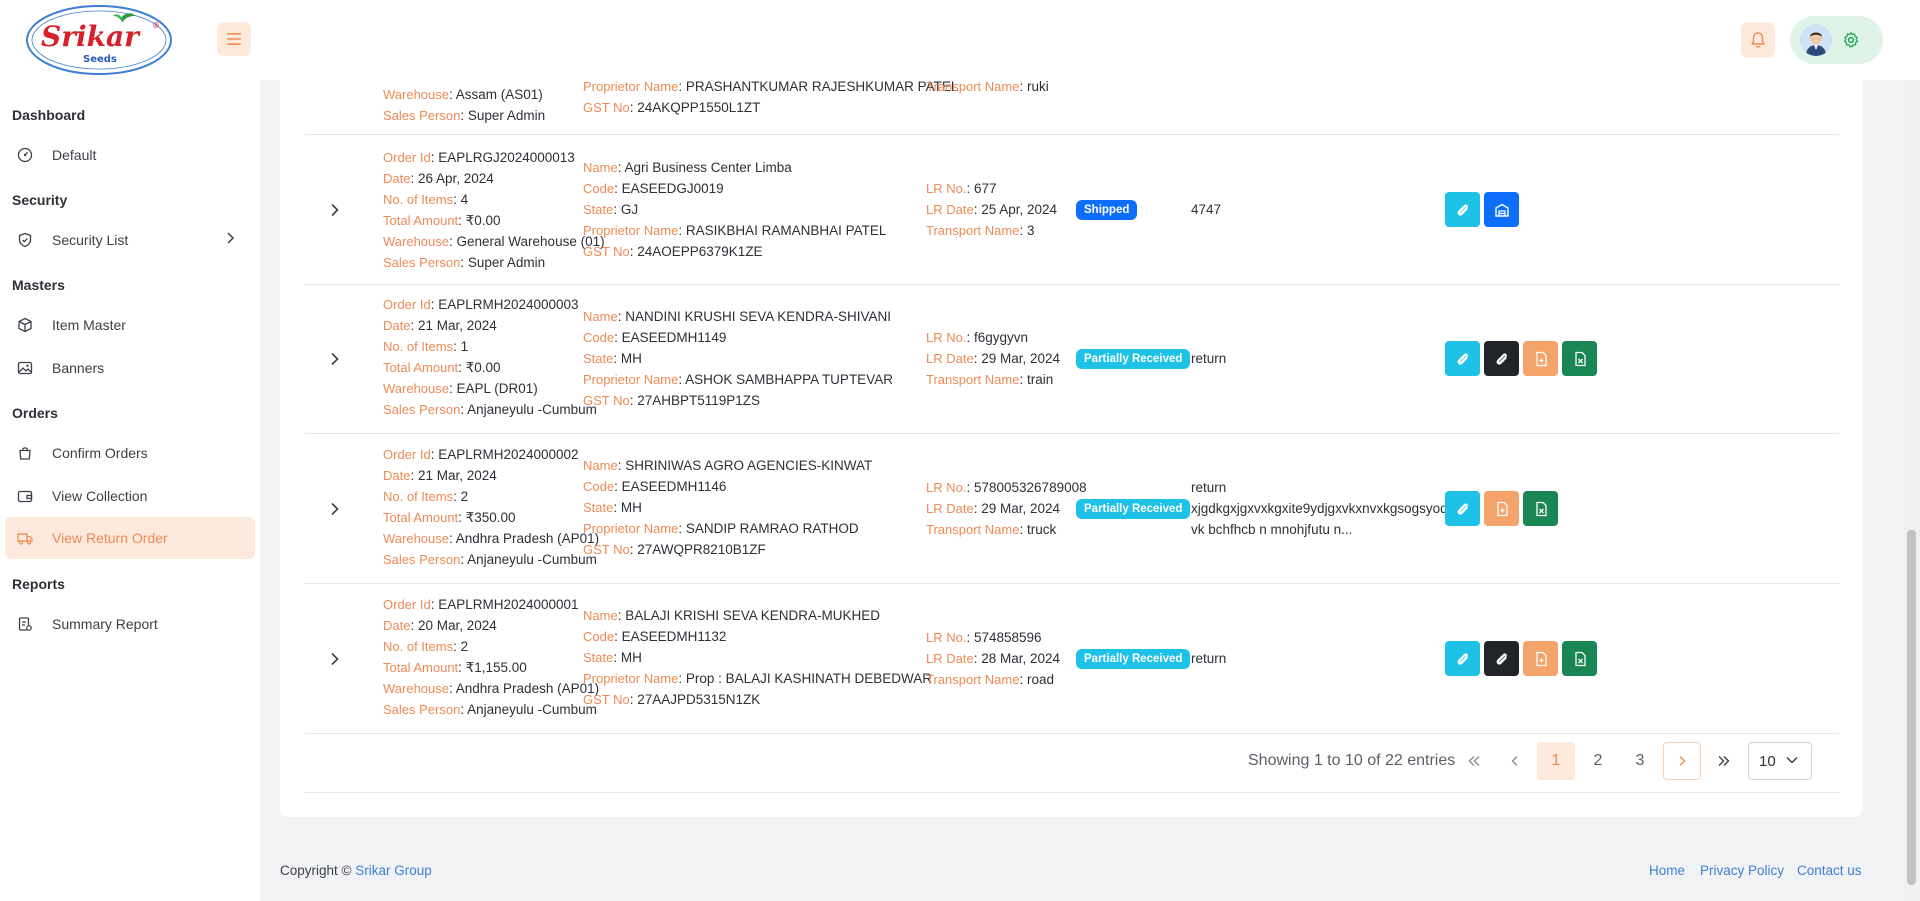 This screenshot has width=1920, height=901. I want to click on remark-text: 4747, so click(1206, 209).